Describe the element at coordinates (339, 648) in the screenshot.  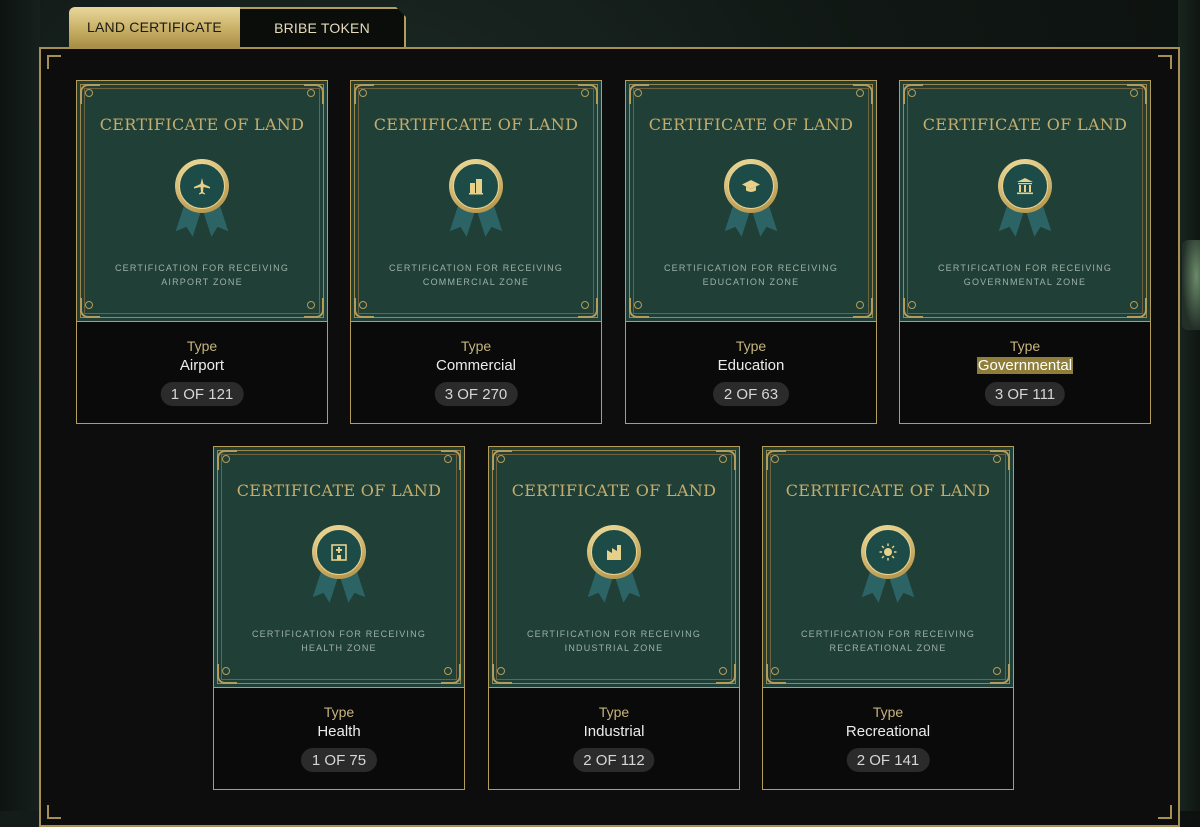
I see `certificate-zone: HEALTH ZONE` at that location.